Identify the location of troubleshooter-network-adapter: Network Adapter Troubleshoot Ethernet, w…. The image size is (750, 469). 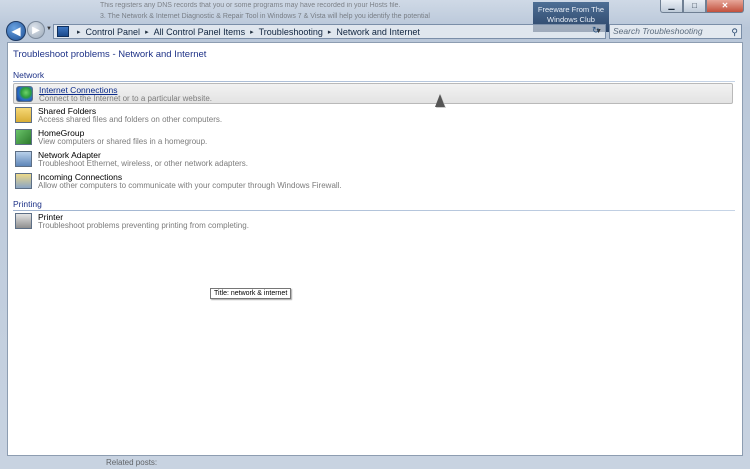
(373, 159).